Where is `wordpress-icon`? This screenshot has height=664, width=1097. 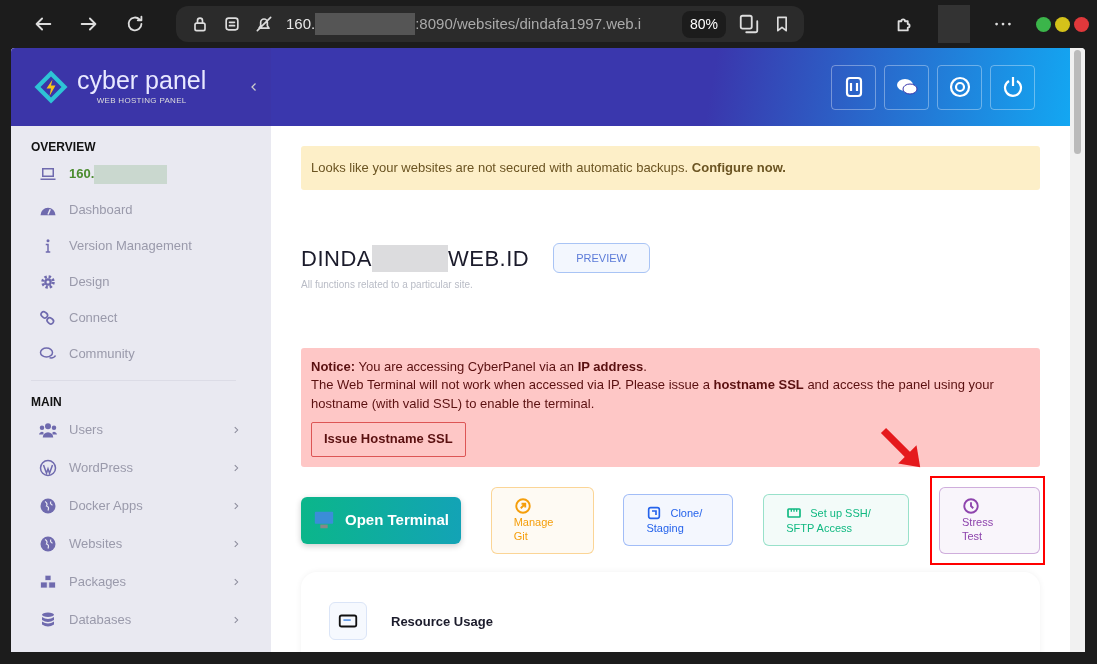 wordpress-icon is located at coordinates (48, 468).